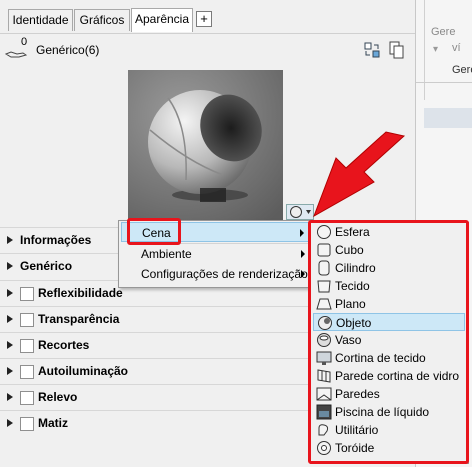 This screenshot has height=467, width=472. What do you see at coordinates (444, 82) in the screenshot?
I see `divider` at bounding box center [444, 82].